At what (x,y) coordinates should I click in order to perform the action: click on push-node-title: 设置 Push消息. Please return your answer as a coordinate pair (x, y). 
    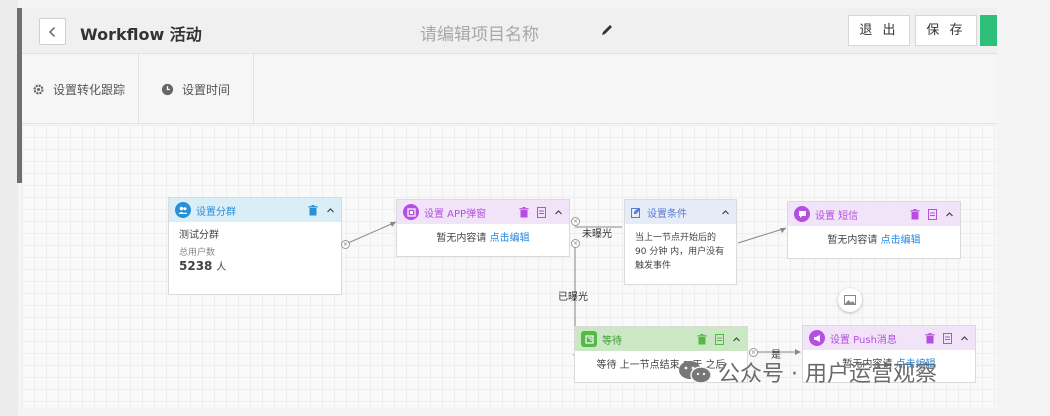
    Looking at the image, I should click on (863, 340).